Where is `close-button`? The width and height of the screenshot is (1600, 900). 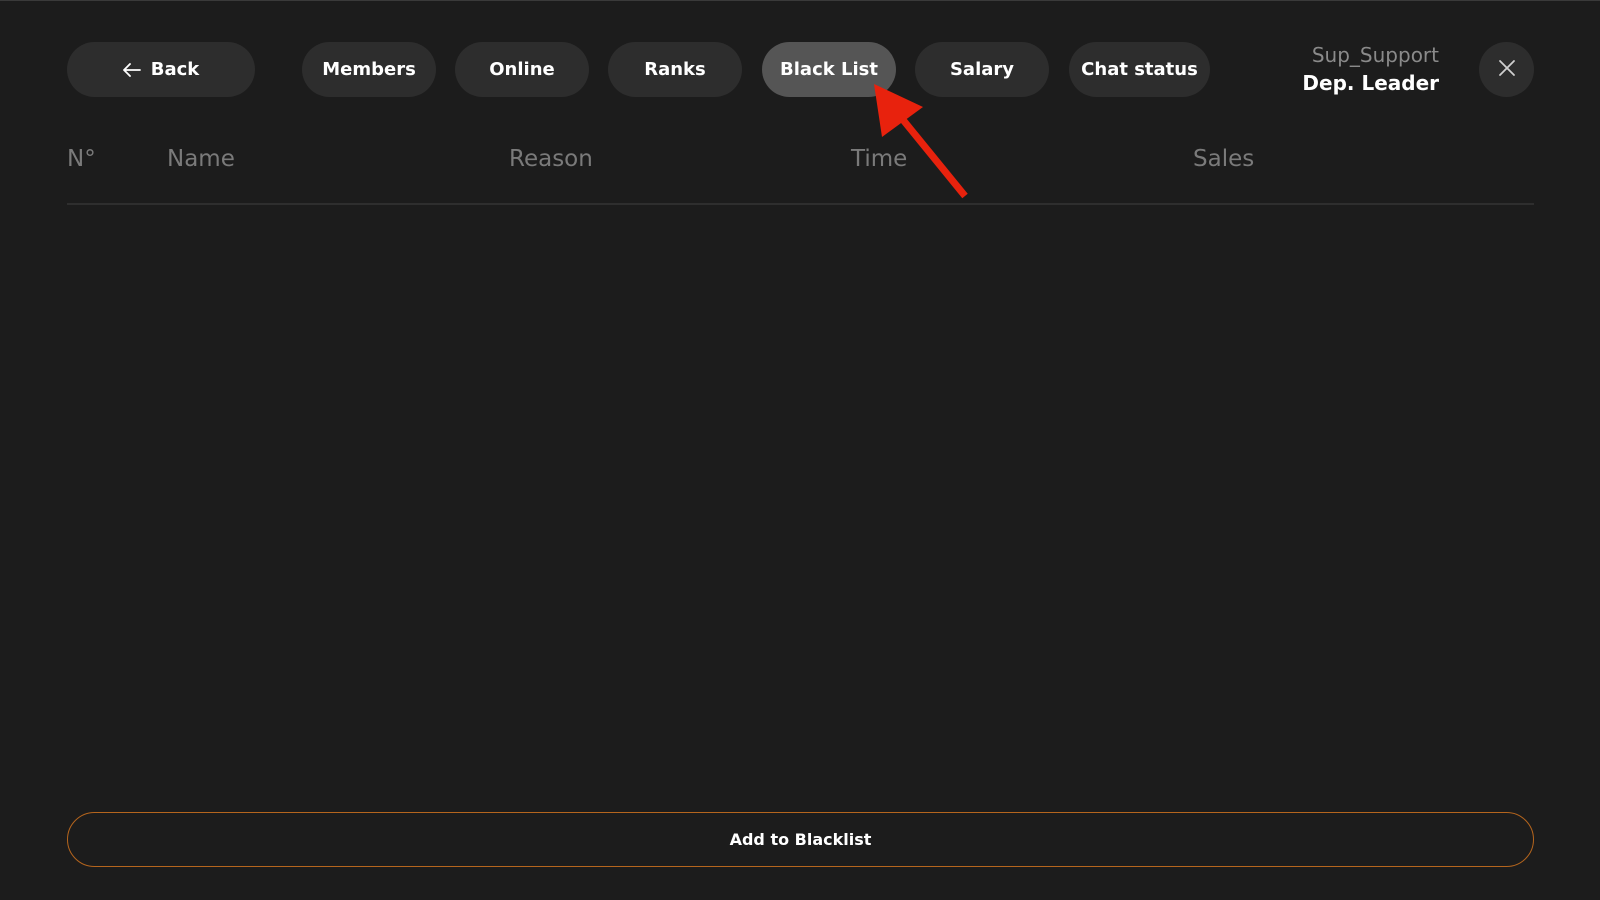 close-button is located at coordinates (1506, 69).